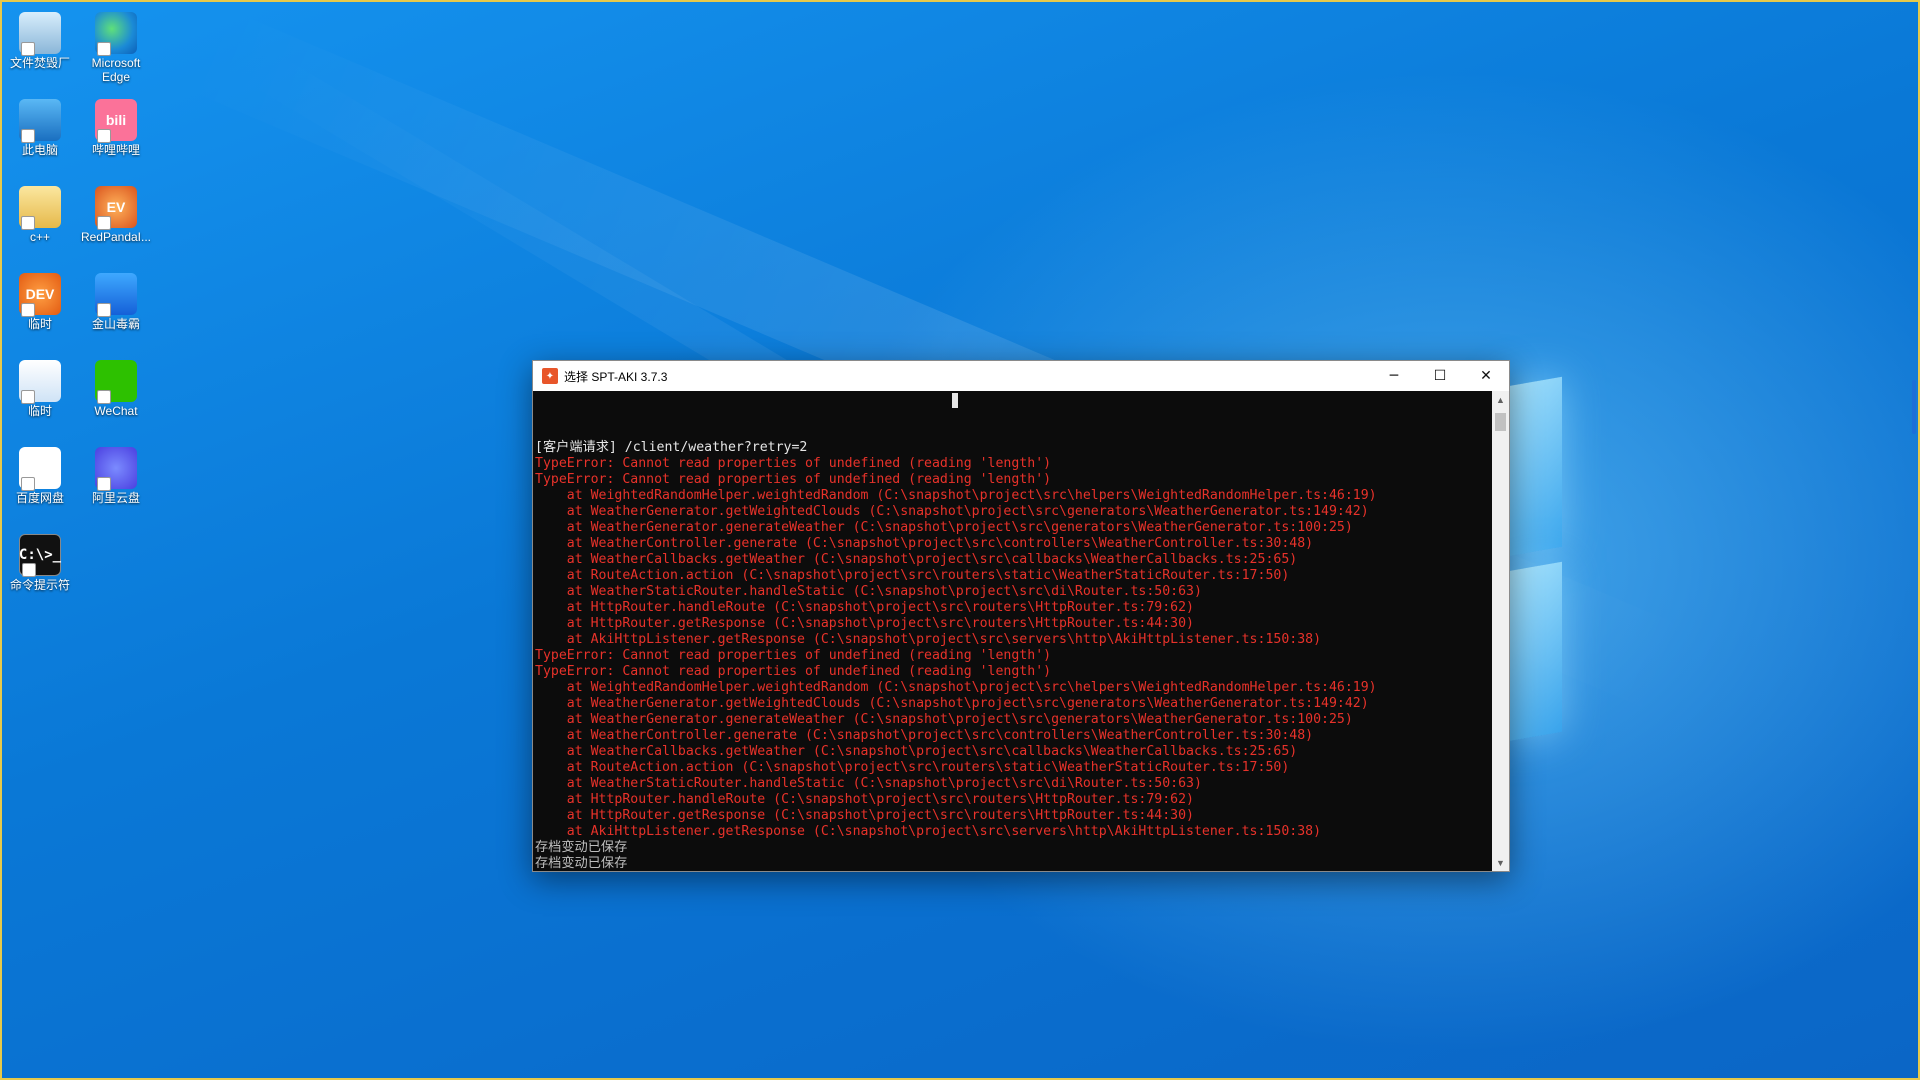 This screenshot has width=1920, height=1080. Describe the element at coordinates (115, 498) in the screenshot. I see `desktop-icon-label: 阿里云盘` at that location.